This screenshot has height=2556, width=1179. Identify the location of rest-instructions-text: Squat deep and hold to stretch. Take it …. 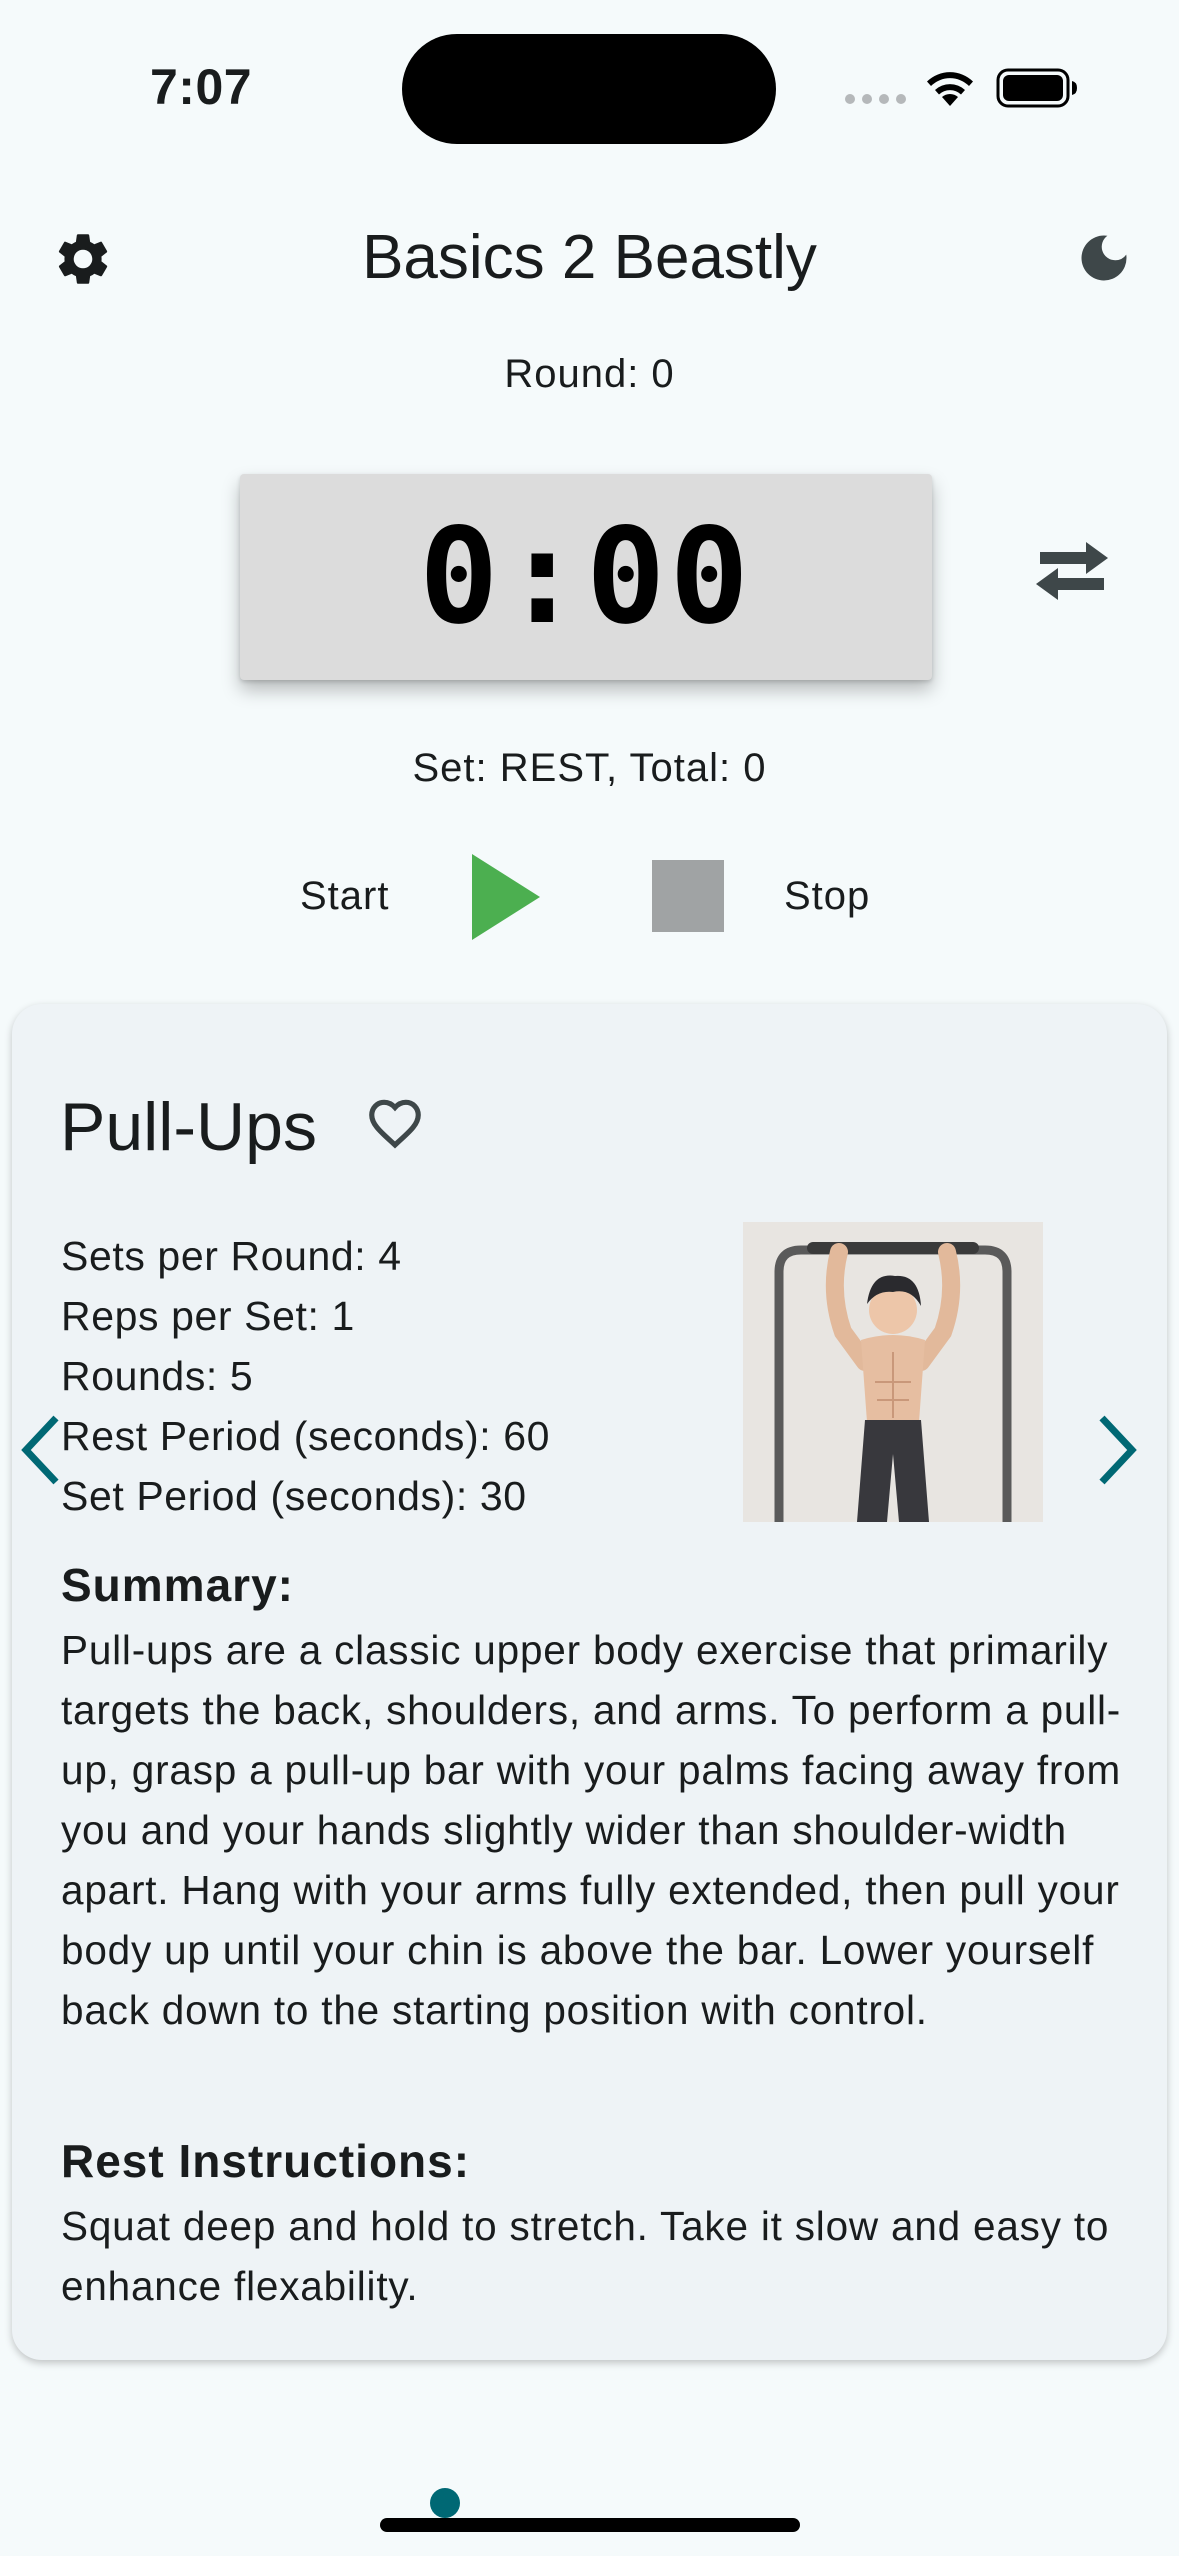
(585, 2256).